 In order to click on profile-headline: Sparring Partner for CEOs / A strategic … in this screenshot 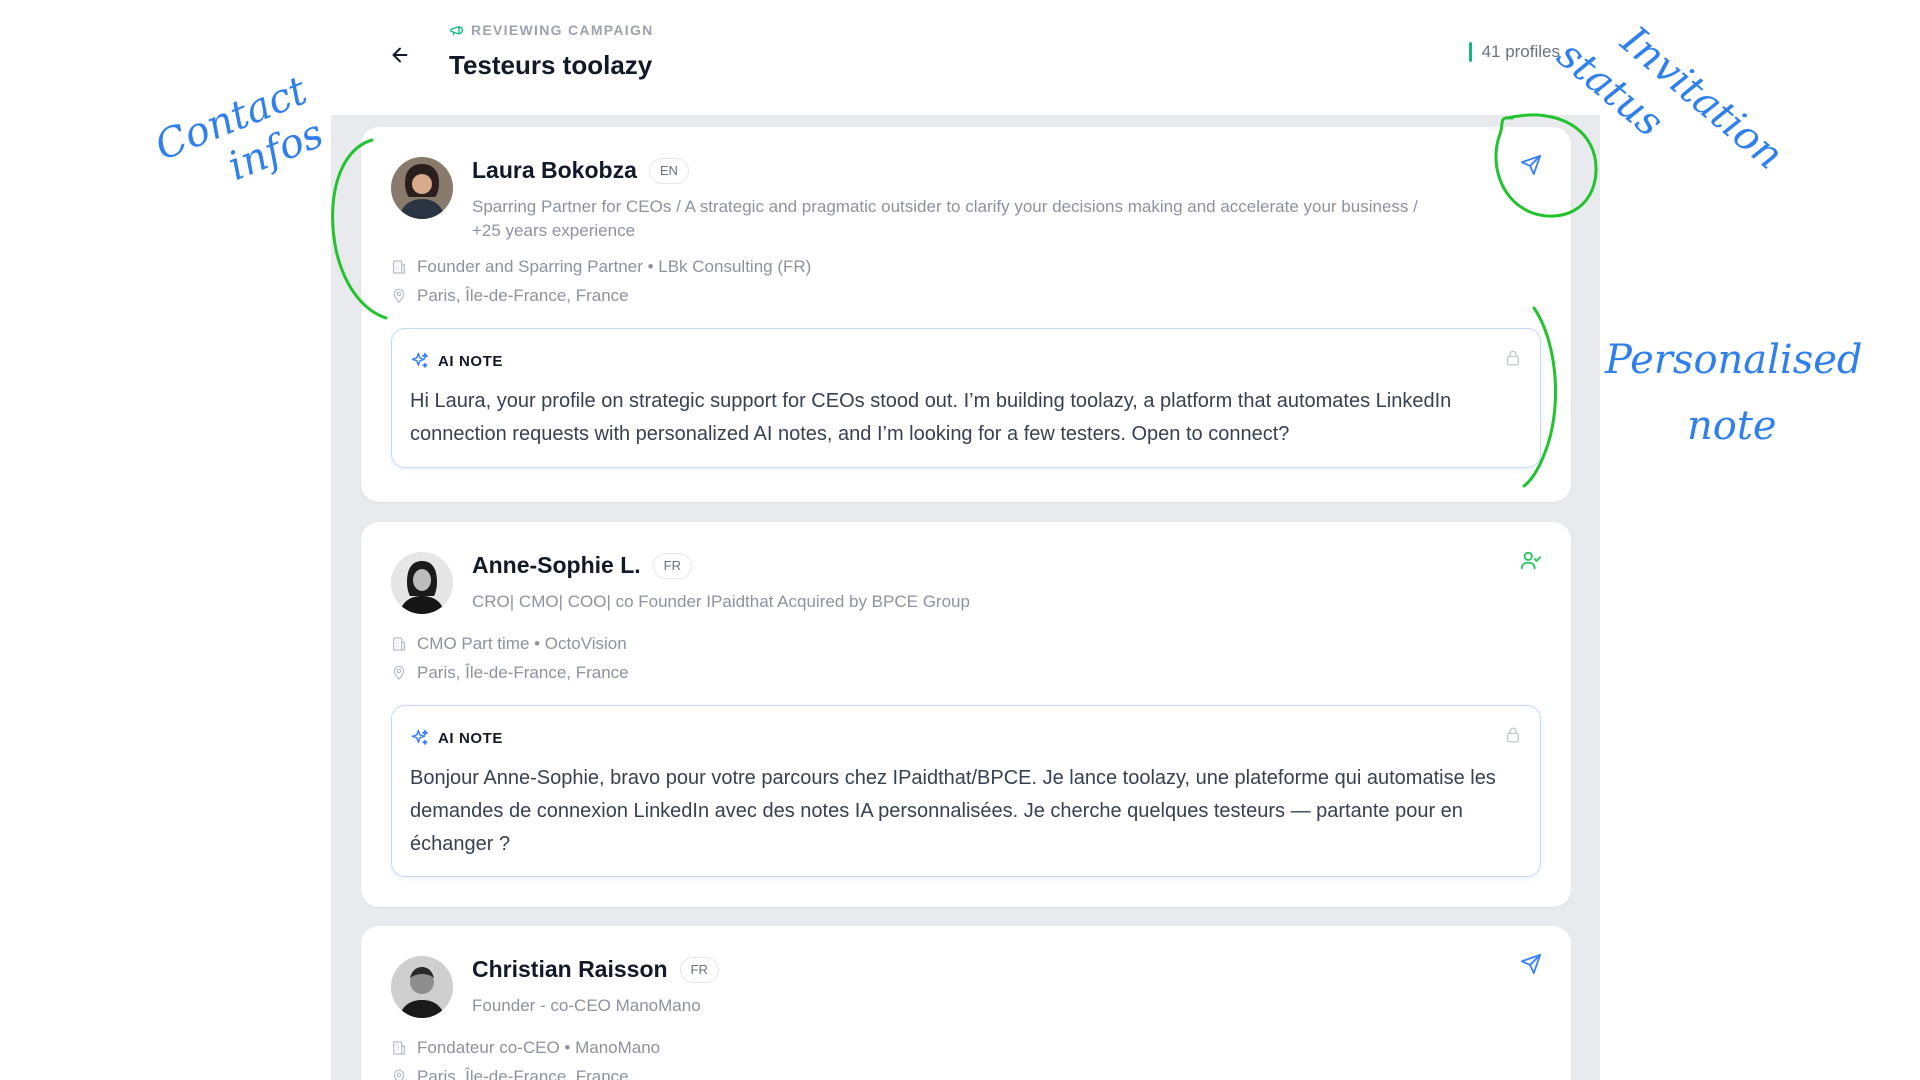, I will do `click(945, 218)`.